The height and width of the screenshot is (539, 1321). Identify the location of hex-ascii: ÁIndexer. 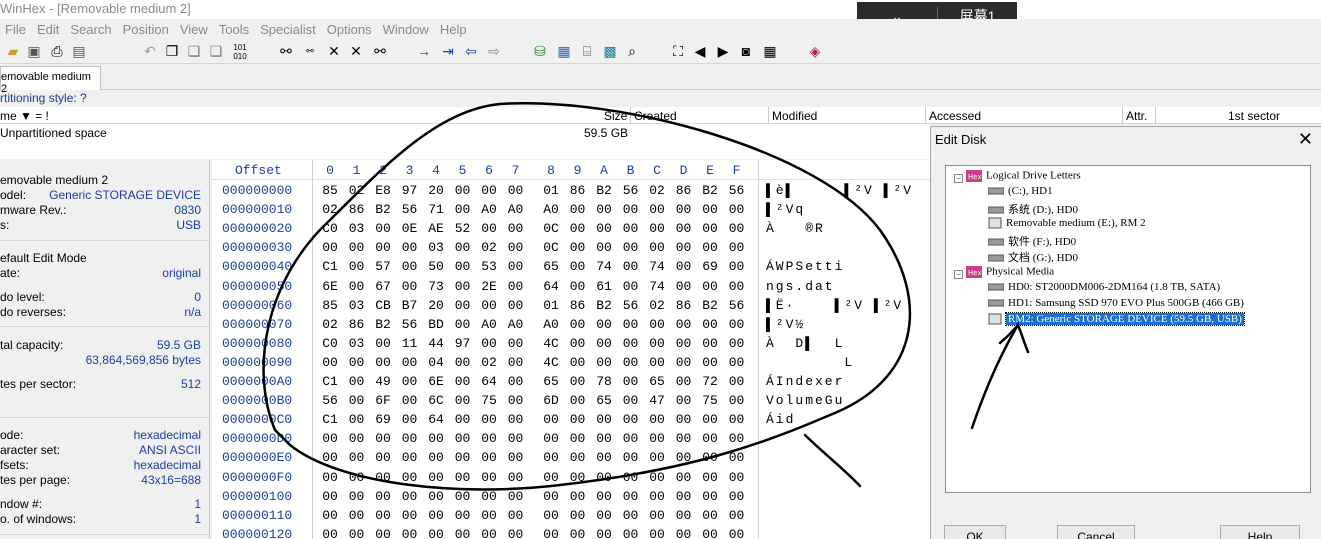
(805, 381).